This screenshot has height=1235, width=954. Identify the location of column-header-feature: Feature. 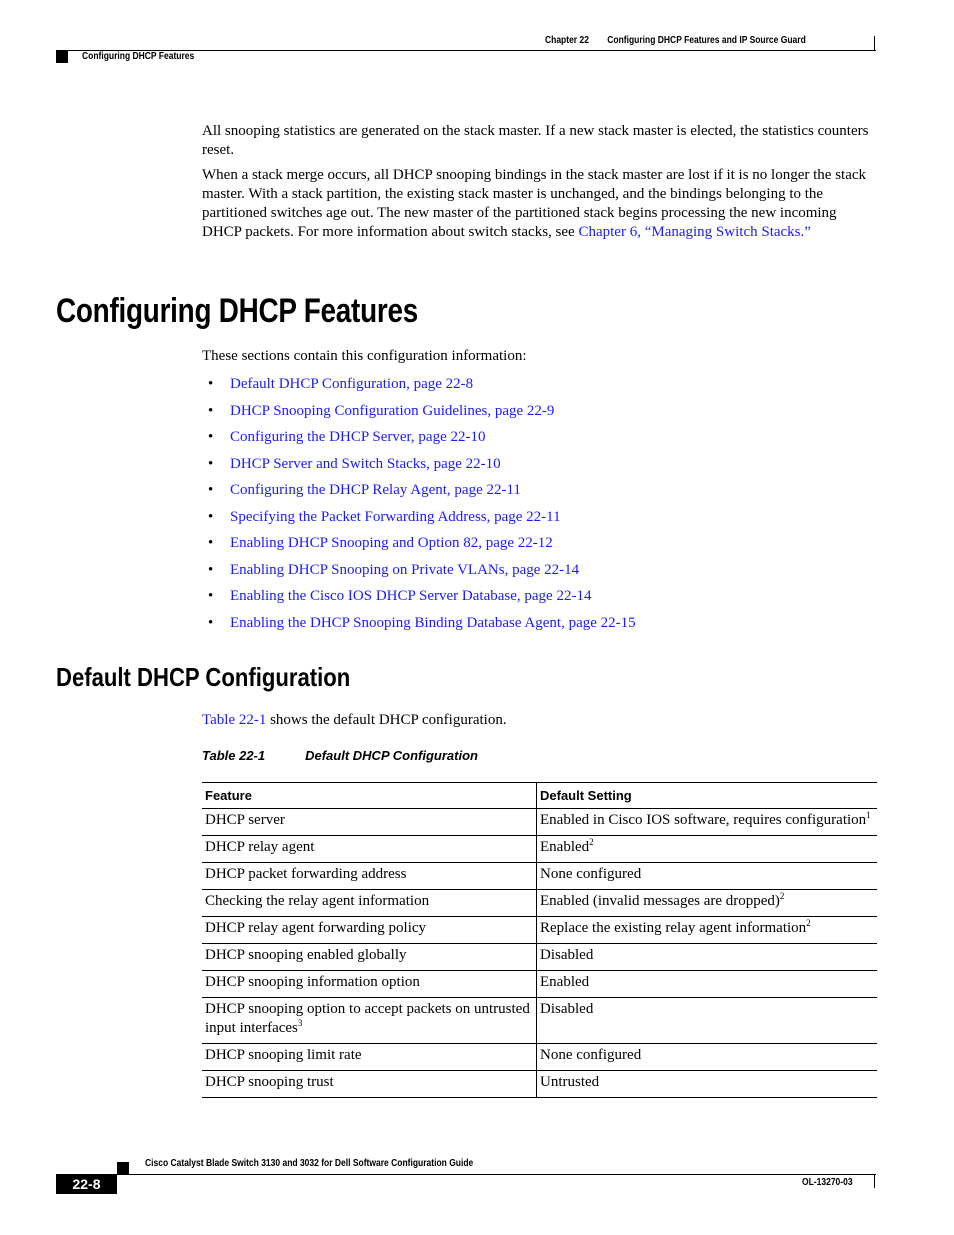
(369, 795).